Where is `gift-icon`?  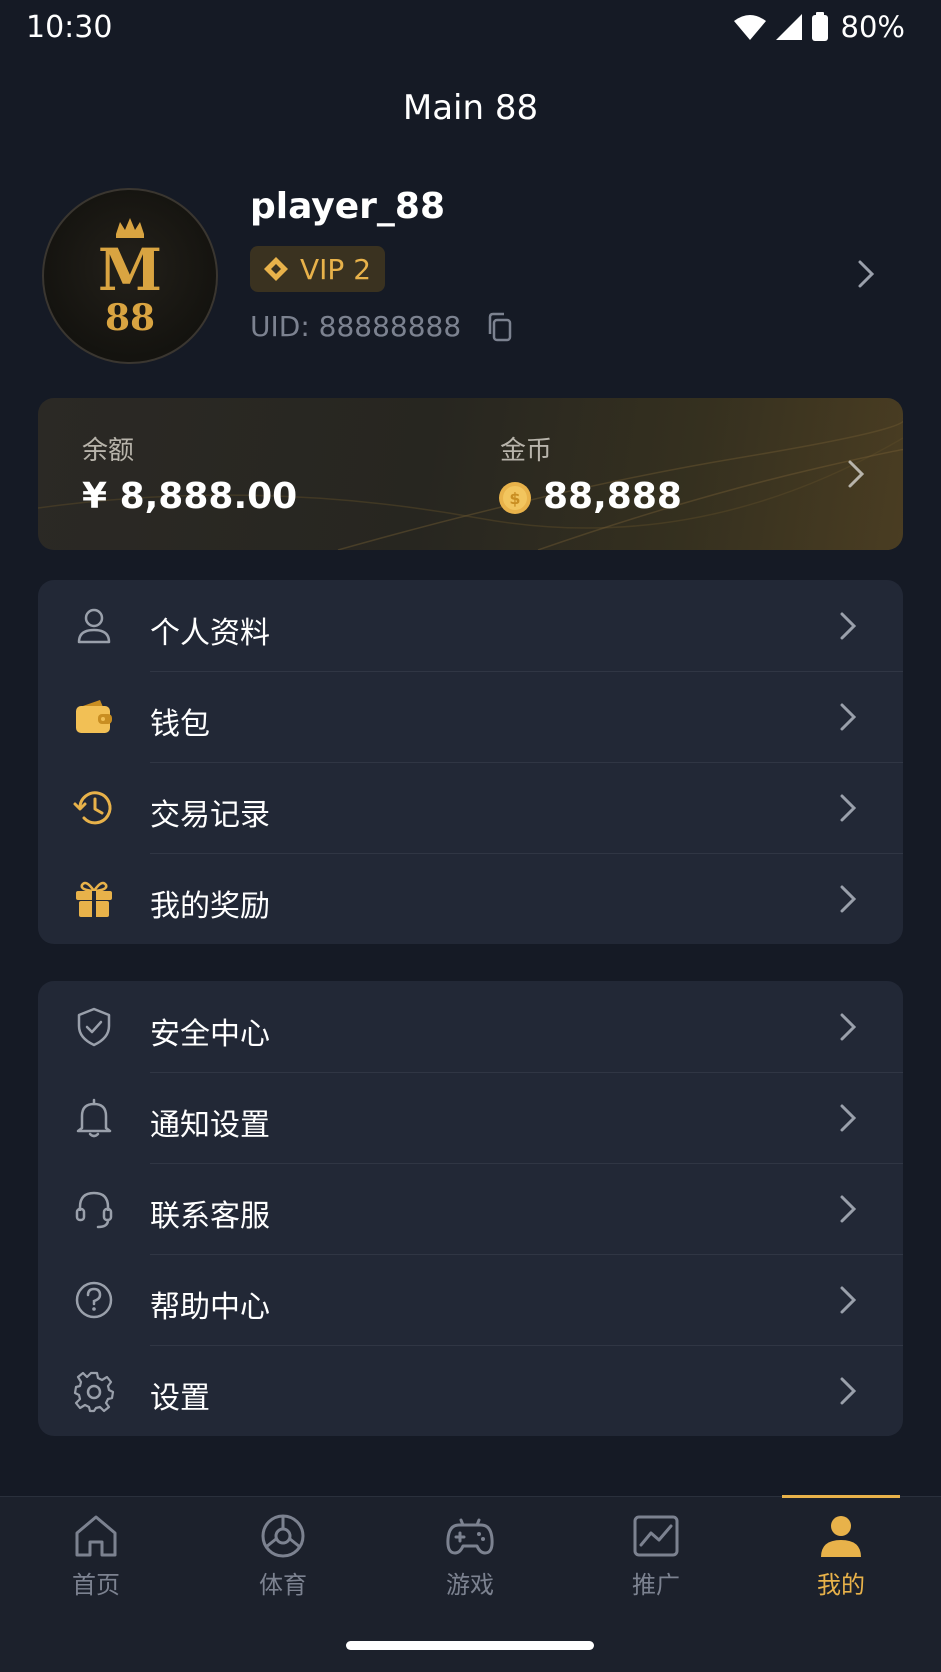
gift-icon is located at coordinates (94, 899).